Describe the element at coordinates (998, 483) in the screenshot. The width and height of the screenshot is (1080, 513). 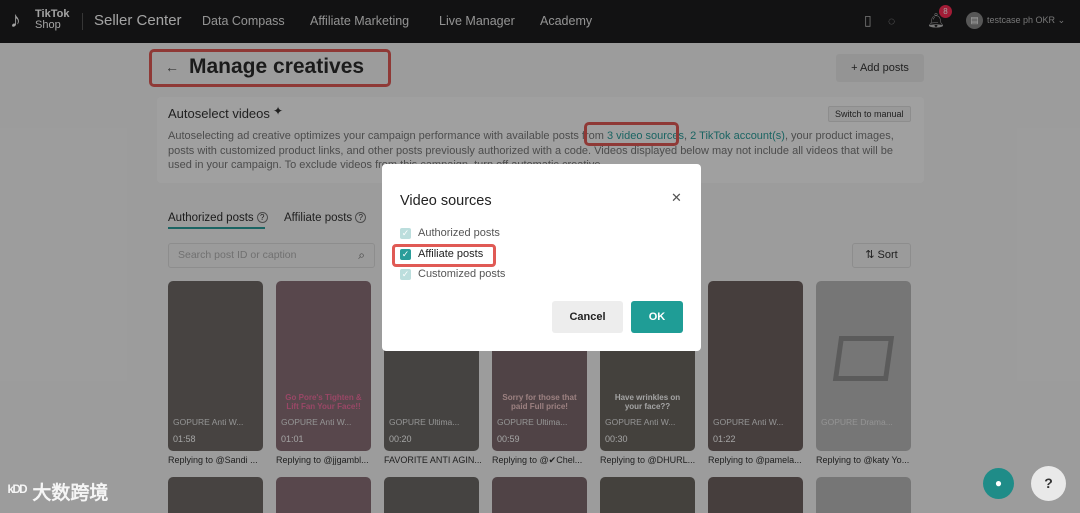
I see `chat-icon: ●` at that location.